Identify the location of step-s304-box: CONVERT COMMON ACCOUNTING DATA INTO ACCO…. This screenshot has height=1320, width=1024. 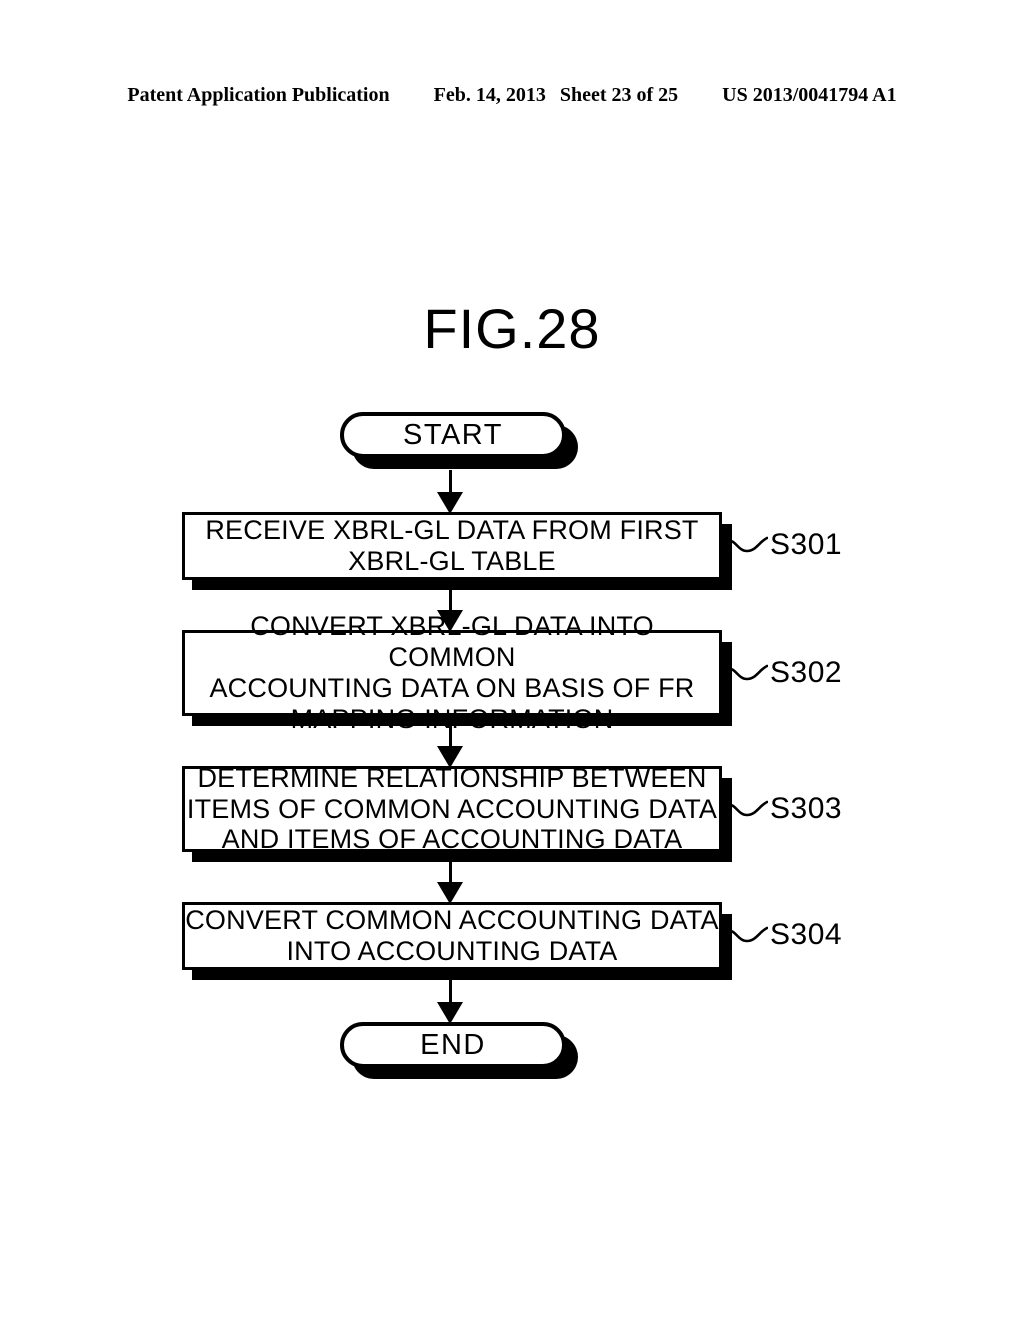
(452, 936).